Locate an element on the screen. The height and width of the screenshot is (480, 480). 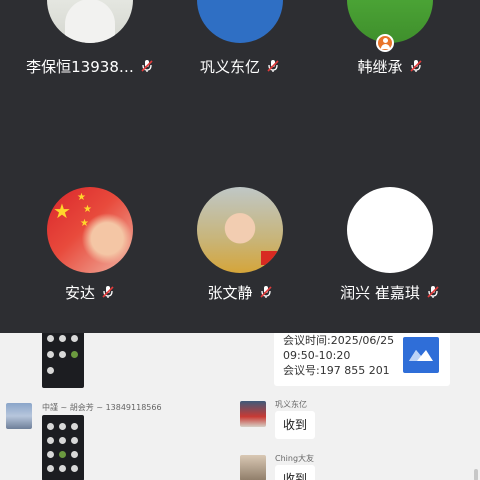
participant-name: 韩继承 is located at coordinates (380, 66).